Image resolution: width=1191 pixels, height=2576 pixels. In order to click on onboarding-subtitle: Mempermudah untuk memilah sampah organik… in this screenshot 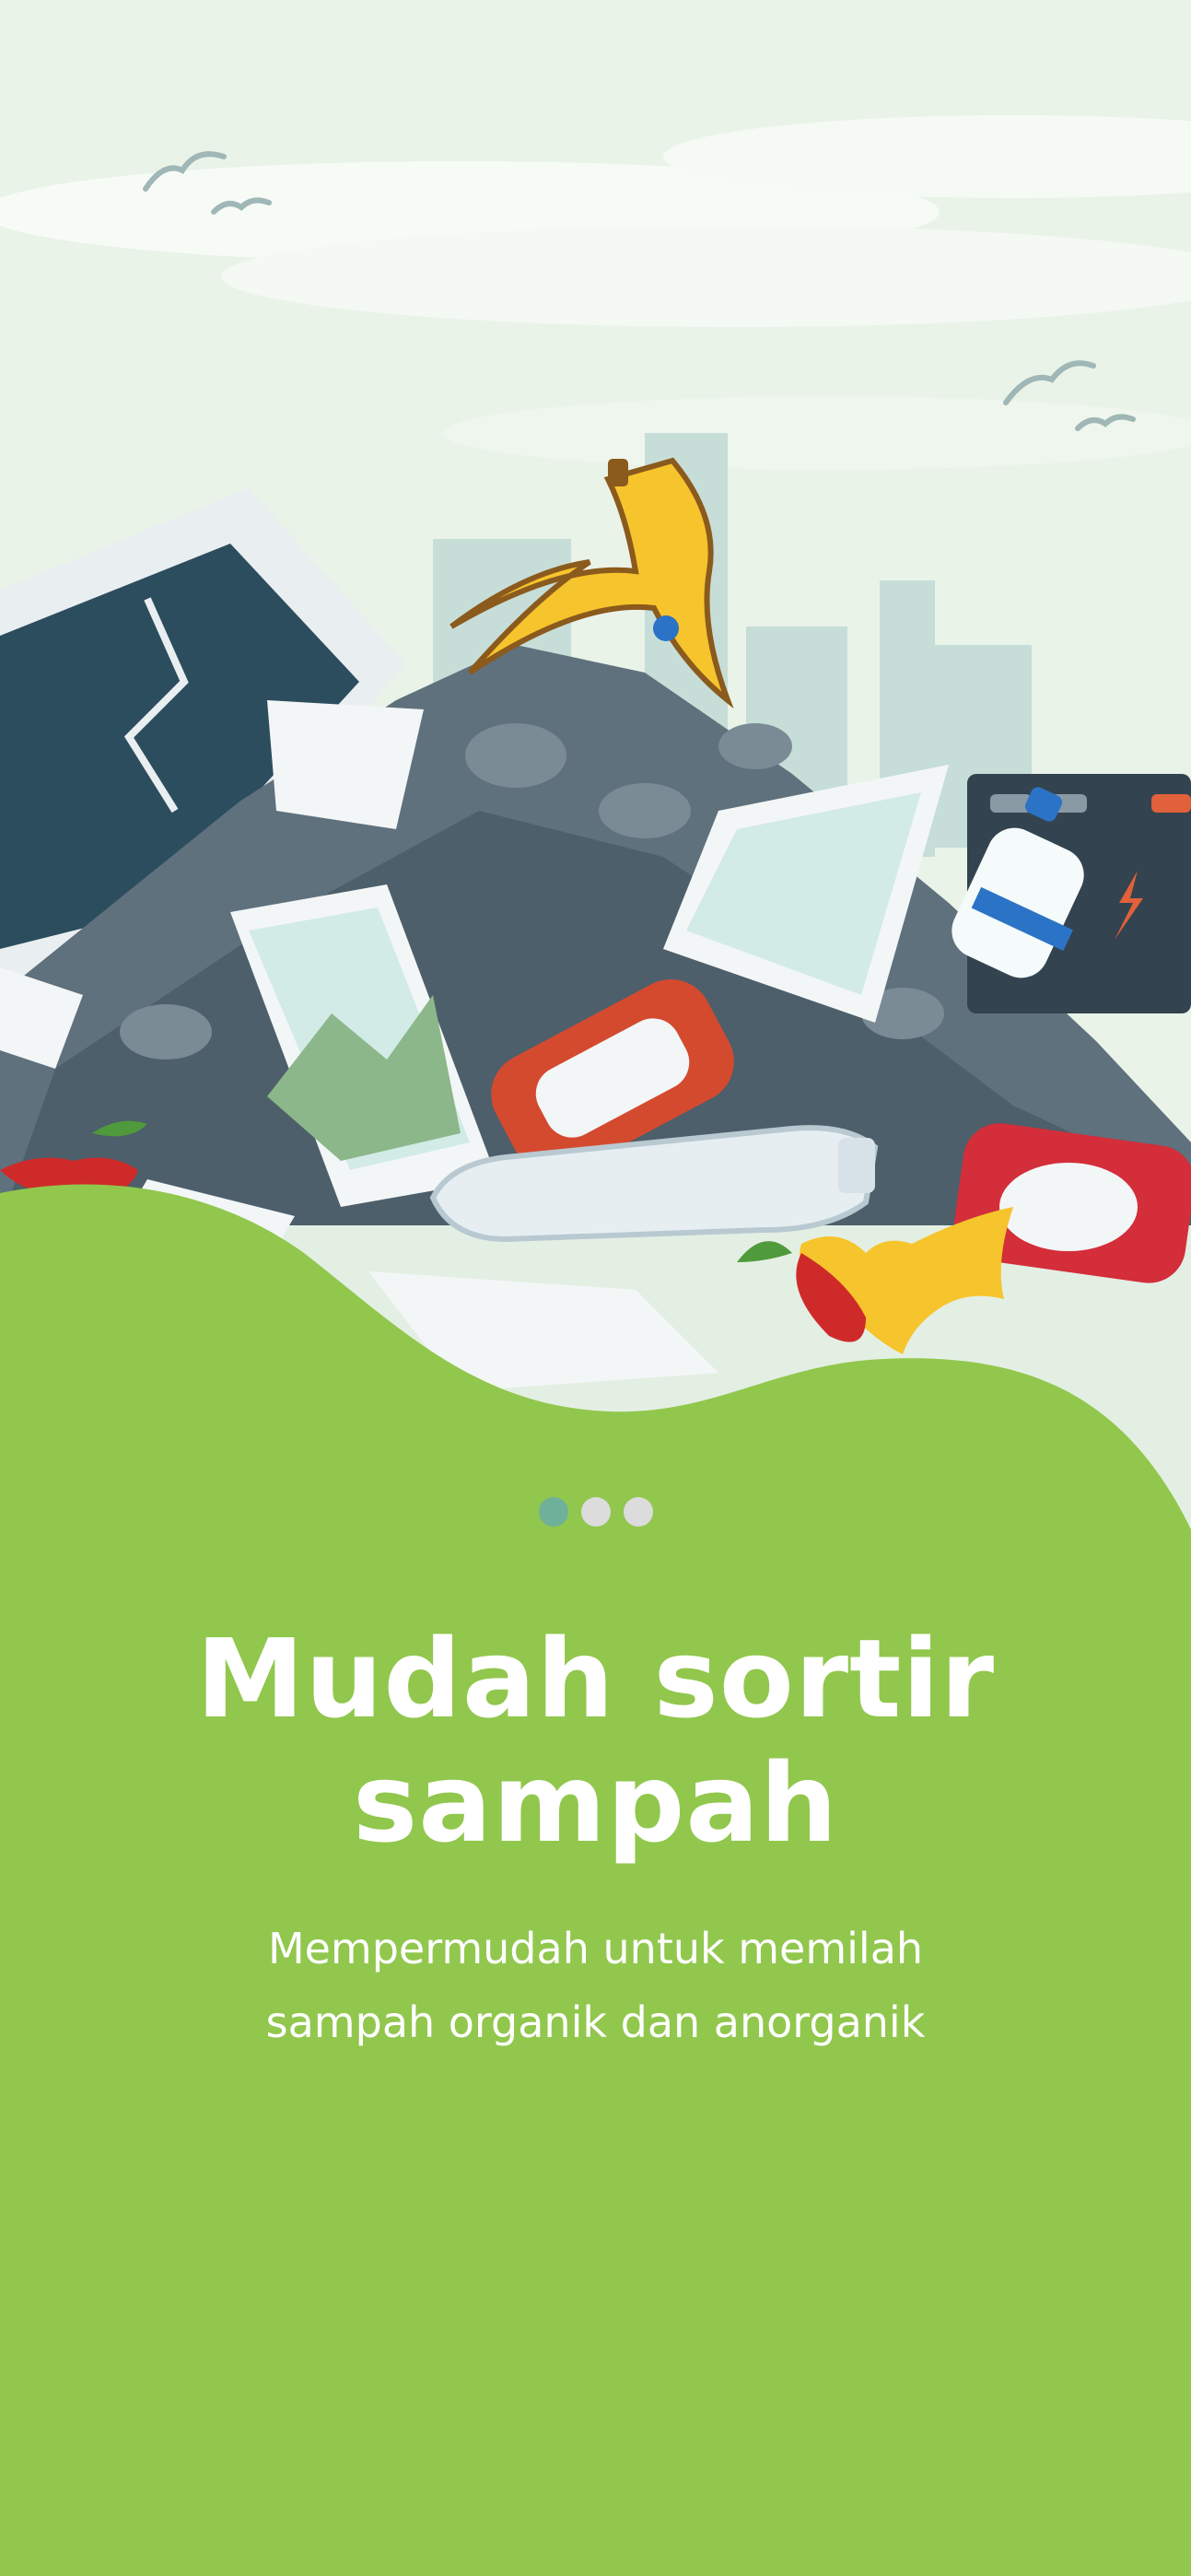, I will do `click(595, 1986)`.